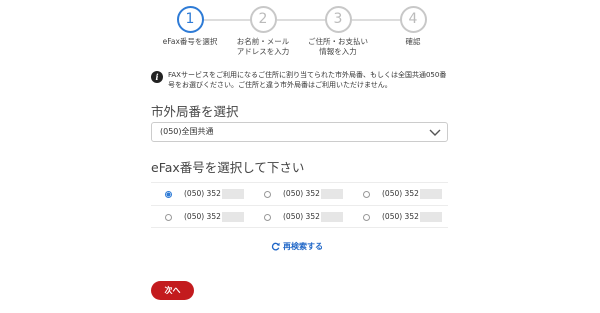 Image resolution: width=600 pixels, height=313 pixels. I want to click on research-label: 再検索する, so click(303, 246).